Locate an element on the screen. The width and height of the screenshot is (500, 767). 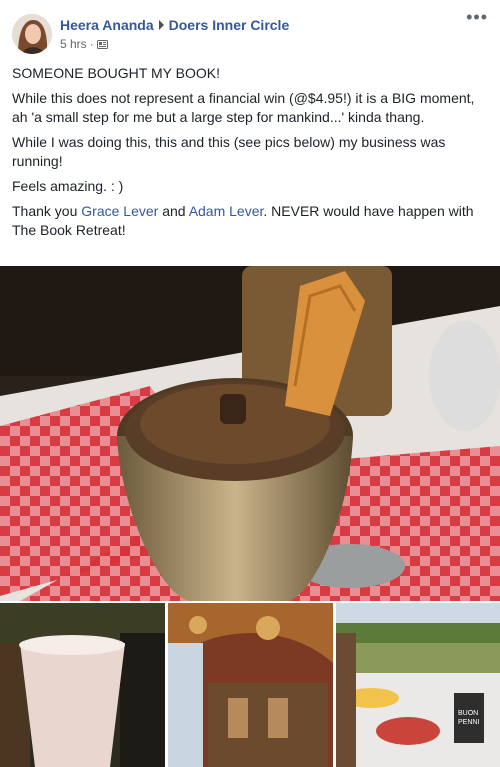
thumb-photo-table: BUON PENNI is located at coordinates (418, 685).